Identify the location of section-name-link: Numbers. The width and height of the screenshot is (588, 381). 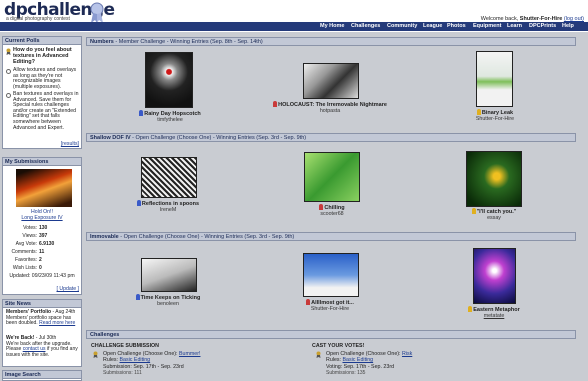
(102, 42).